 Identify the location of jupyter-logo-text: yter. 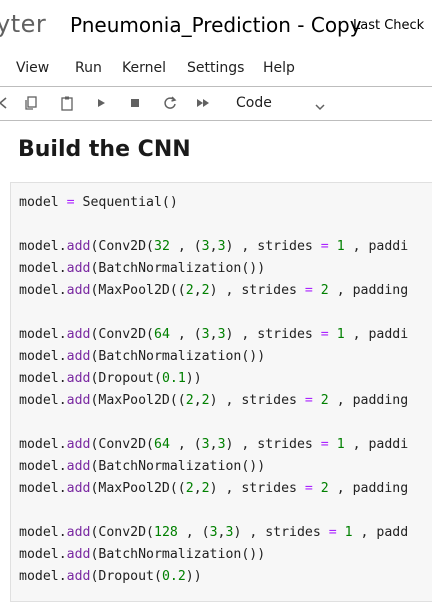
(23, 24).